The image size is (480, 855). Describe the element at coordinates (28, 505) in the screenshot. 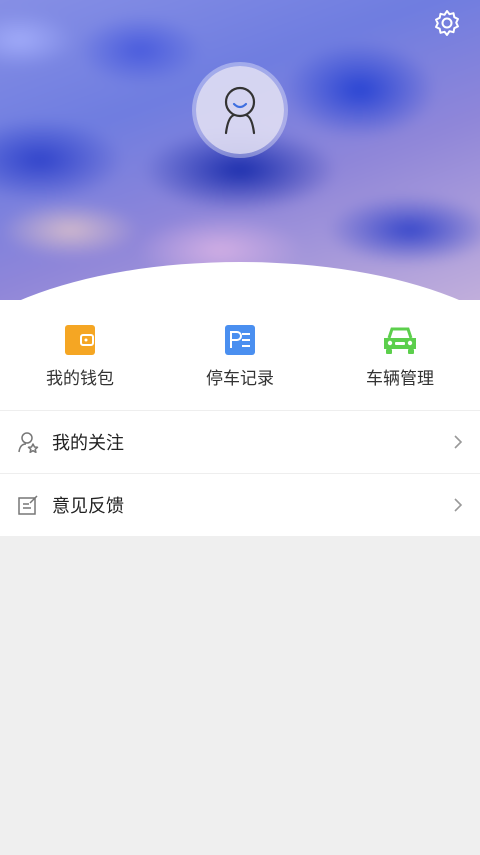

I see `feedback-edit-icon` at that location.